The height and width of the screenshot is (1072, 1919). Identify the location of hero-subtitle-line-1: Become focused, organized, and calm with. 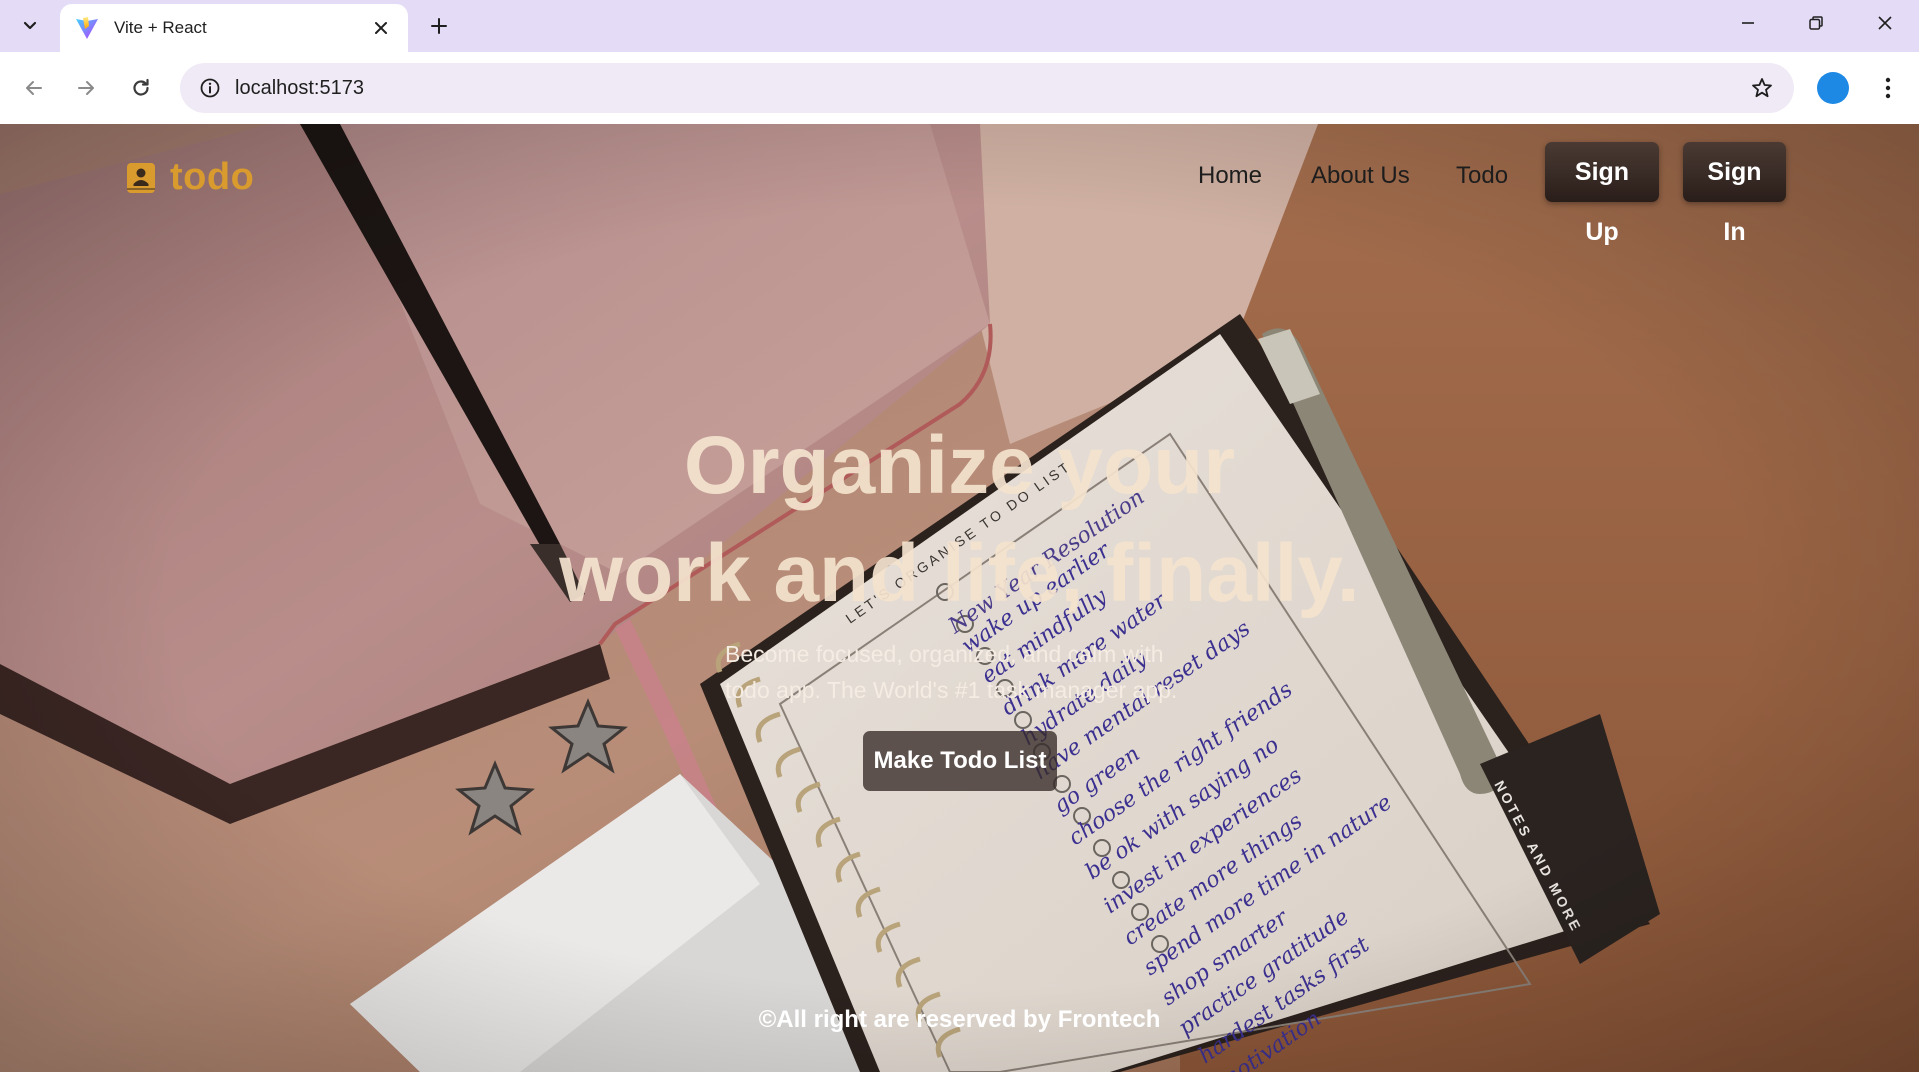
(944, 654).